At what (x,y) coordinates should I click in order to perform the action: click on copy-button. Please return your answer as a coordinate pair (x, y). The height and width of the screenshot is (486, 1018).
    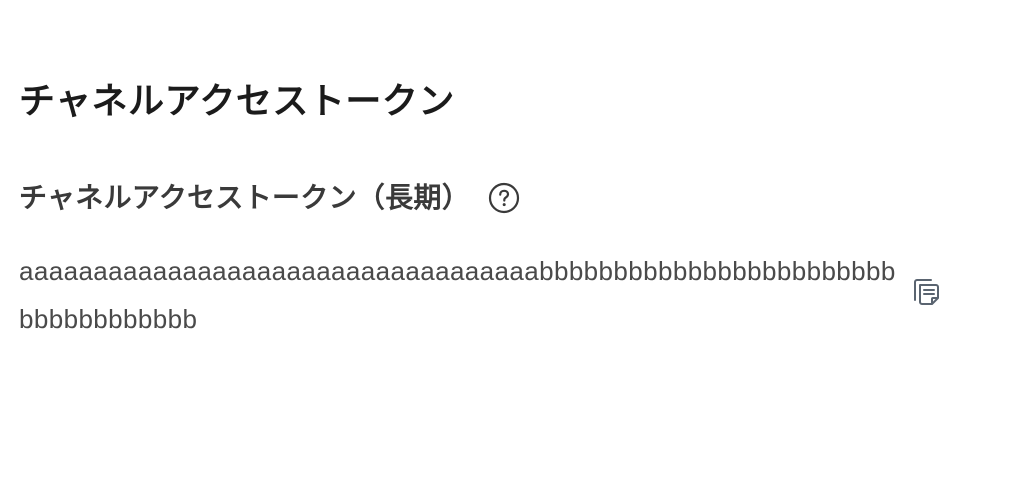
    Looking at the image, I should click on (927, 292).